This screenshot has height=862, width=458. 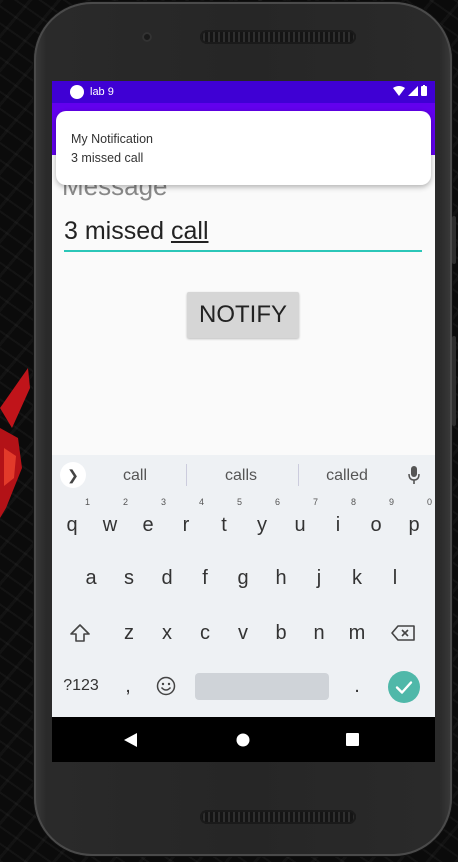 I want to click on back-icon, so click(x=131, y=740).